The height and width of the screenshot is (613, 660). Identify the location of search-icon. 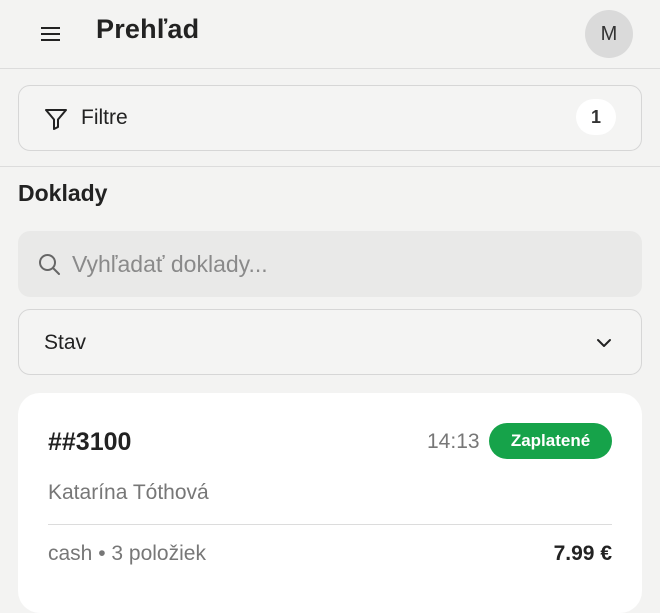
(49, 264).